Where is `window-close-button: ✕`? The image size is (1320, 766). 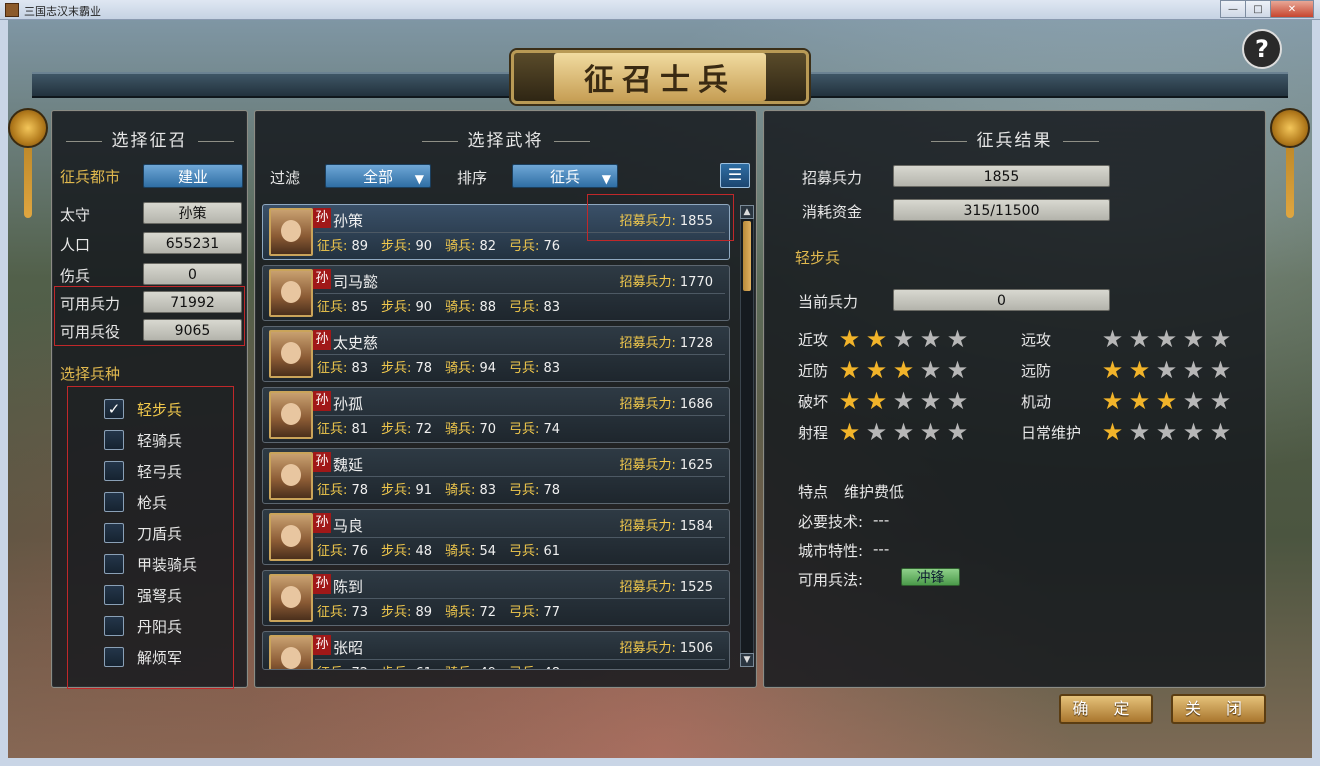 window-close-button: ✕ is located at coordinates (1292, 9).